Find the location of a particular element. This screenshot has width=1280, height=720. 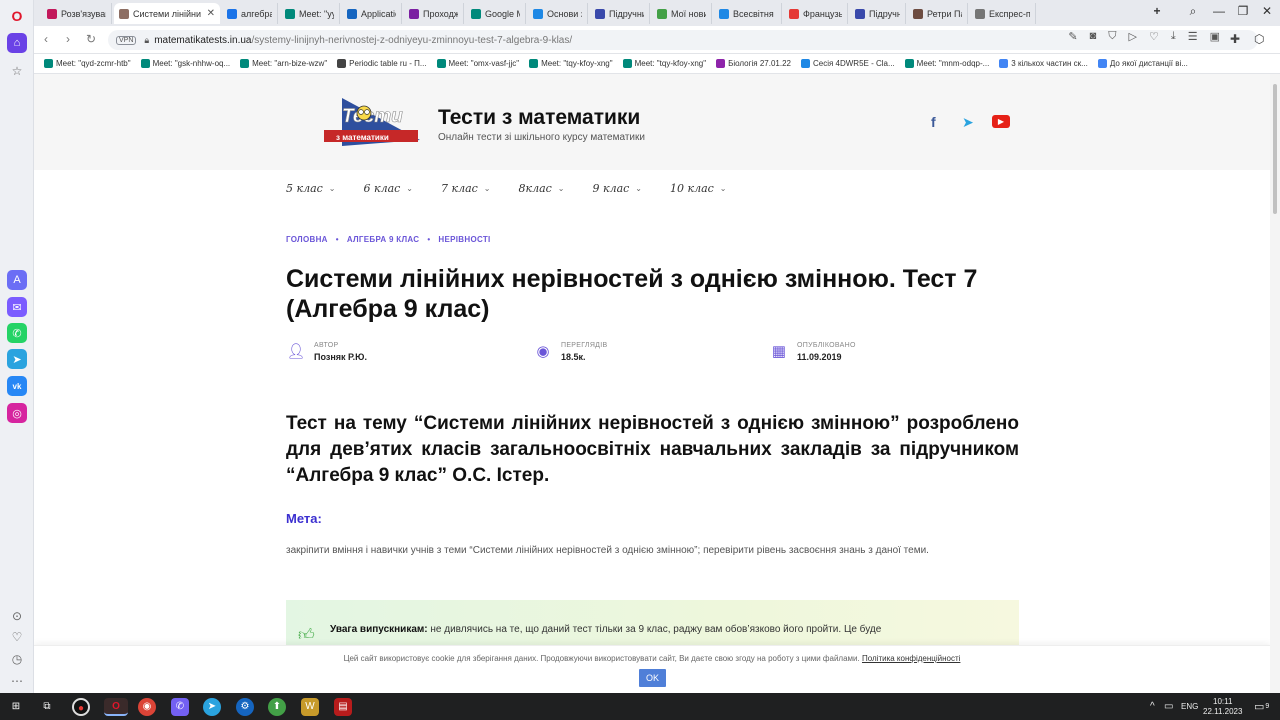

vk-icon: vk is located at coordinates (17, 386).